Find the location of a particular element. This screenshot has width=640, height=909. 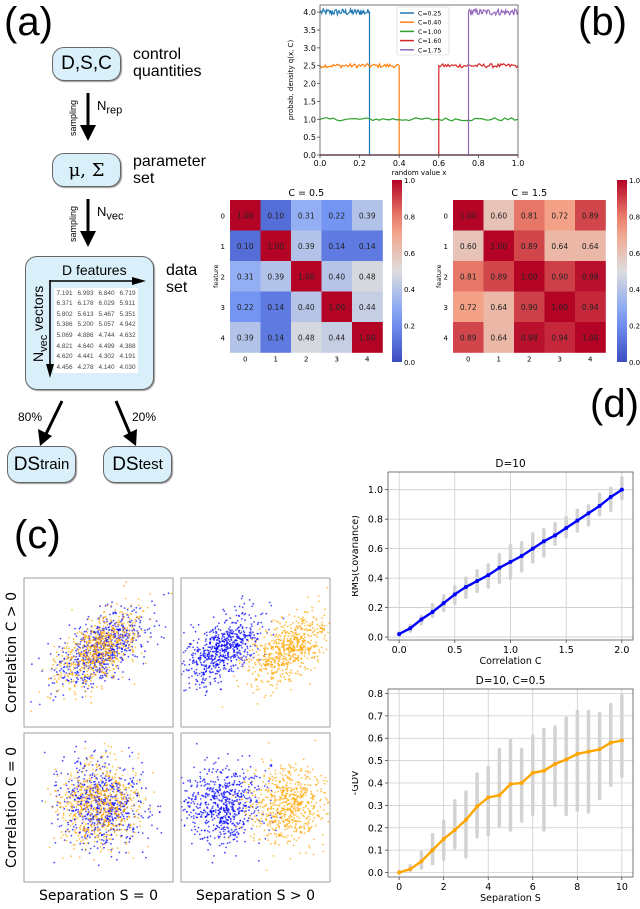

y-axis-label: probab. density q(x, C) is located at coordinates (291, 80).